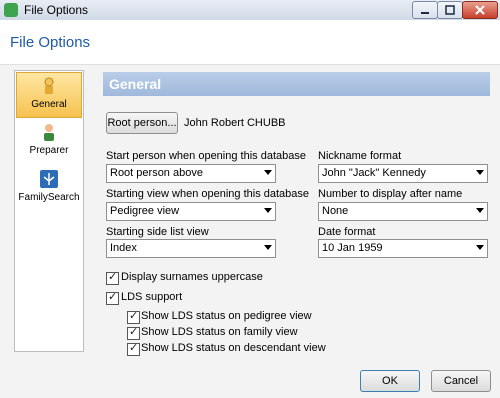  Describe the element at coordinates (347, 232) in the screenshot. I see `date-format-label: Date format` at that location.